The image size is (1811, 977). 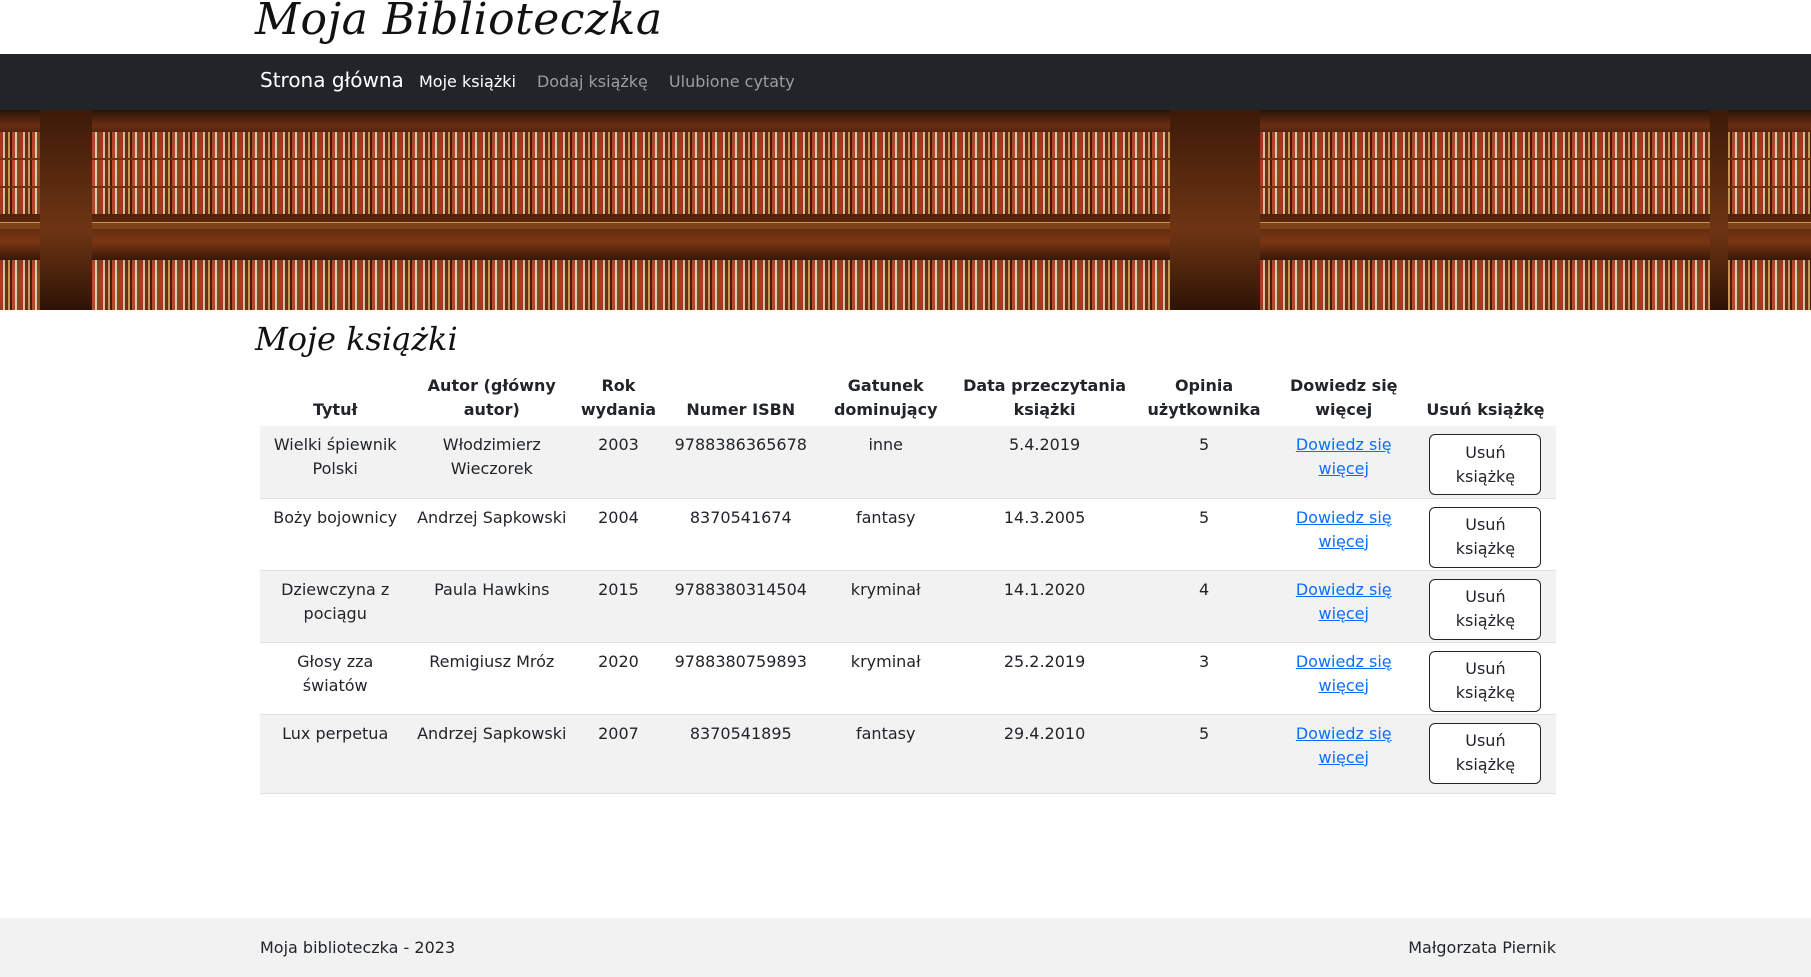 What do you see at coordinates (618, 397) in the screenshot?
I see `header-year: Rok wydania` at bounding box center [618, 397].